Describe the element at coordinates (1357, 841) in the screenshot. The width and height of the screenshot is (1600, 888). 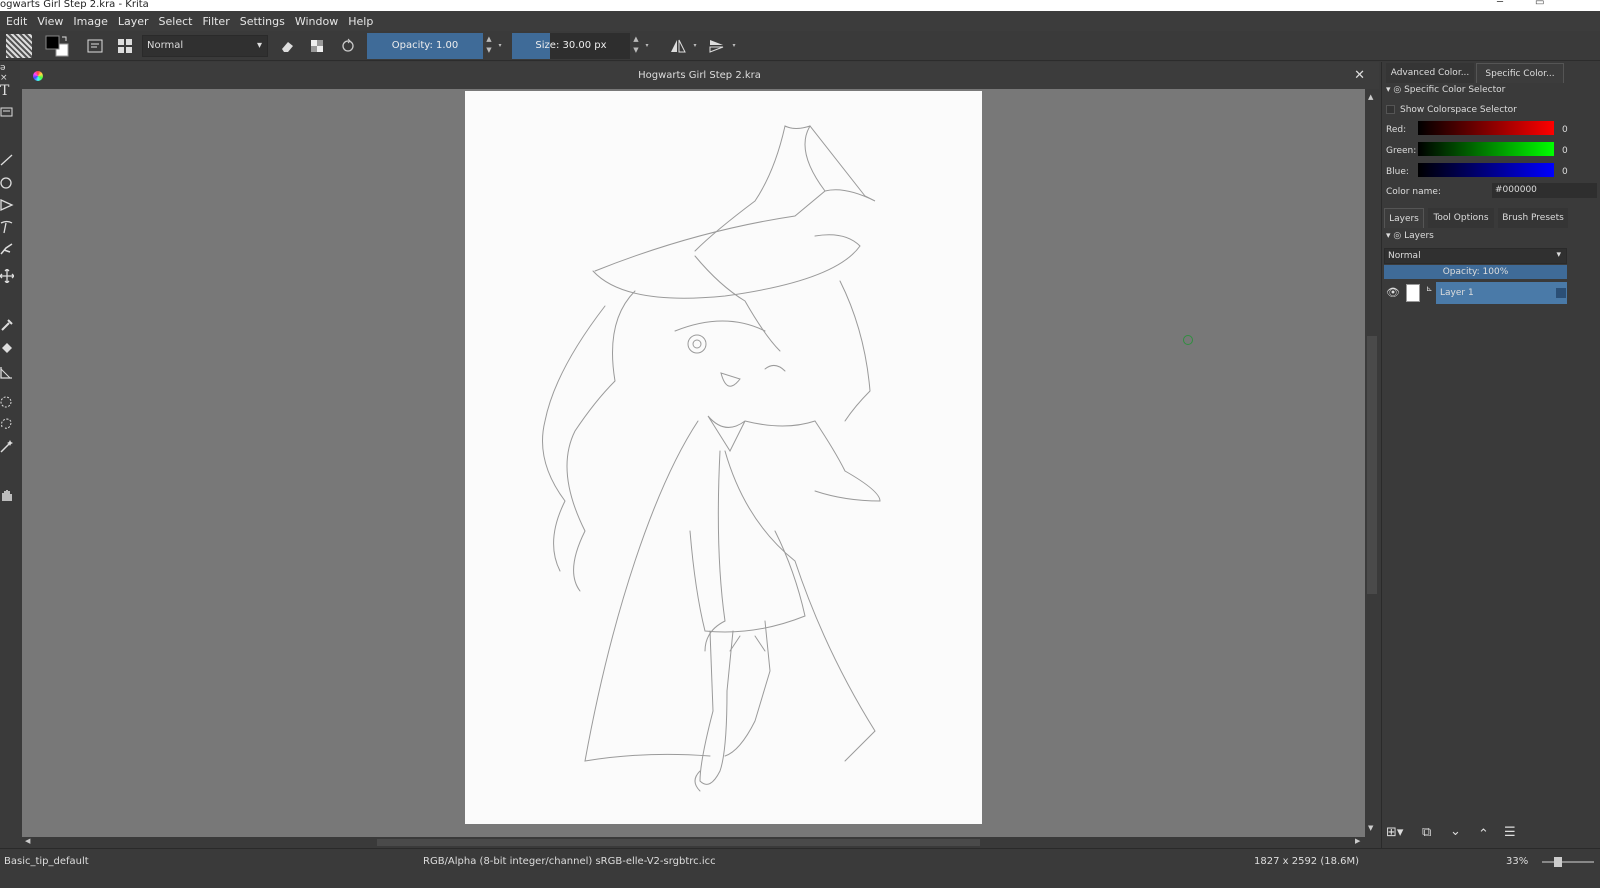
I see `scroll-right-icon: ▶` at that location.